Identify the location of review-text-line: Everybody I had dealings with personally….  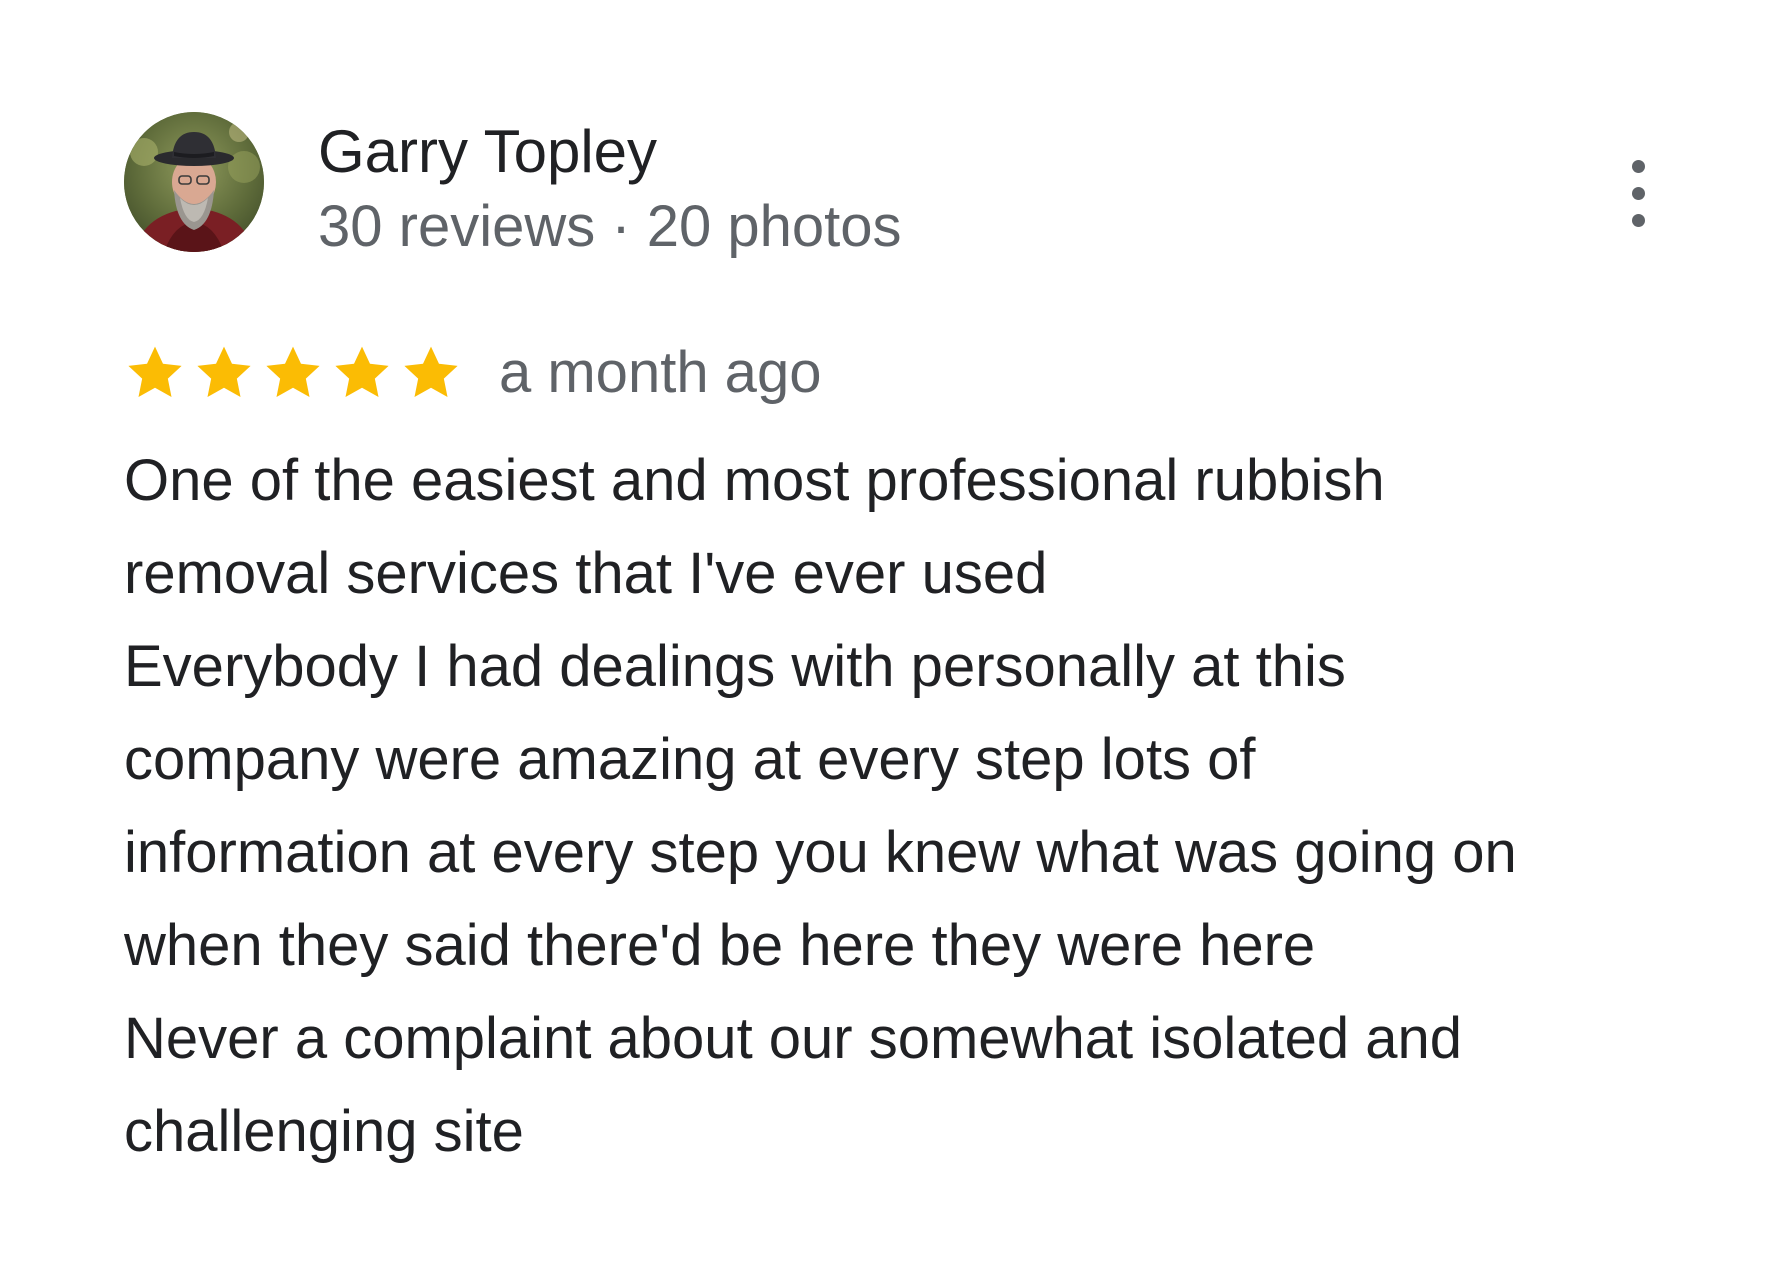
(735, 666).